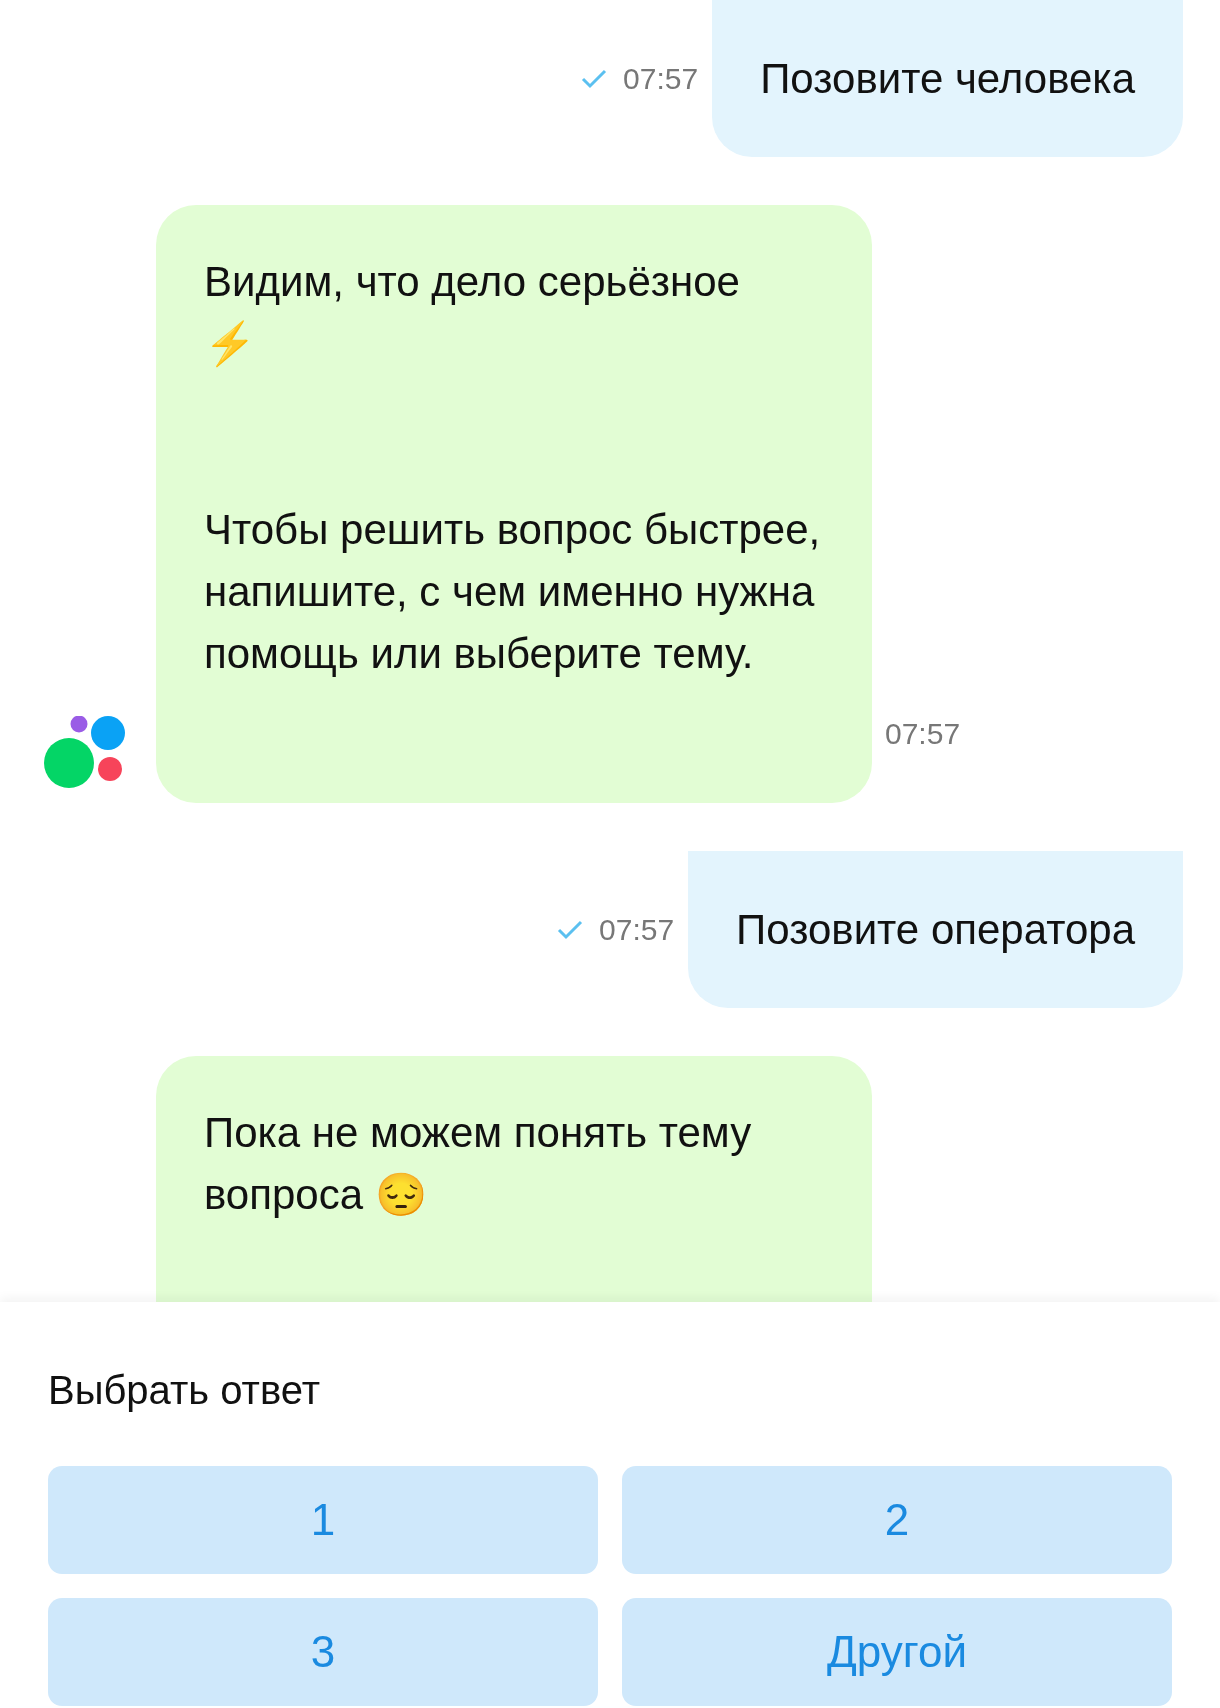  I want to click on message-bubble: Пока не можем понять тему вопроса 😔, so click(514, 1179).